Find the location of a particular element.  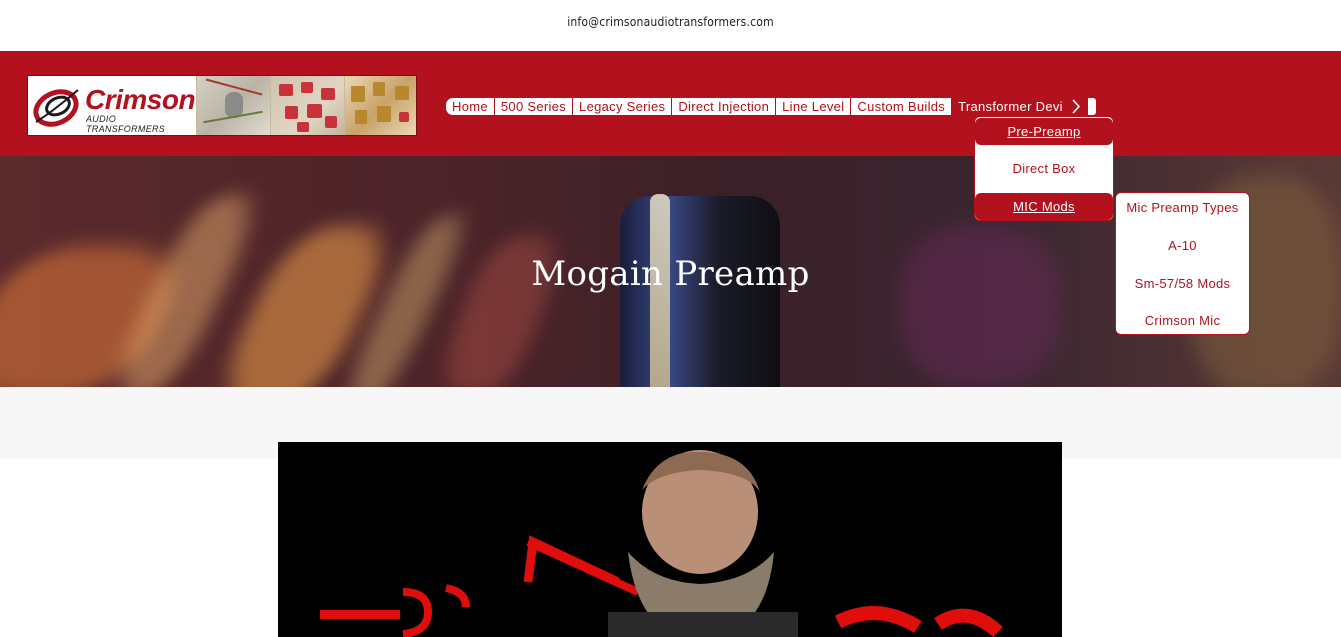

transformer-devices-dropdown: Pre-Preamp Direct Box MIC Mods is located at coordinates (1044, 168).